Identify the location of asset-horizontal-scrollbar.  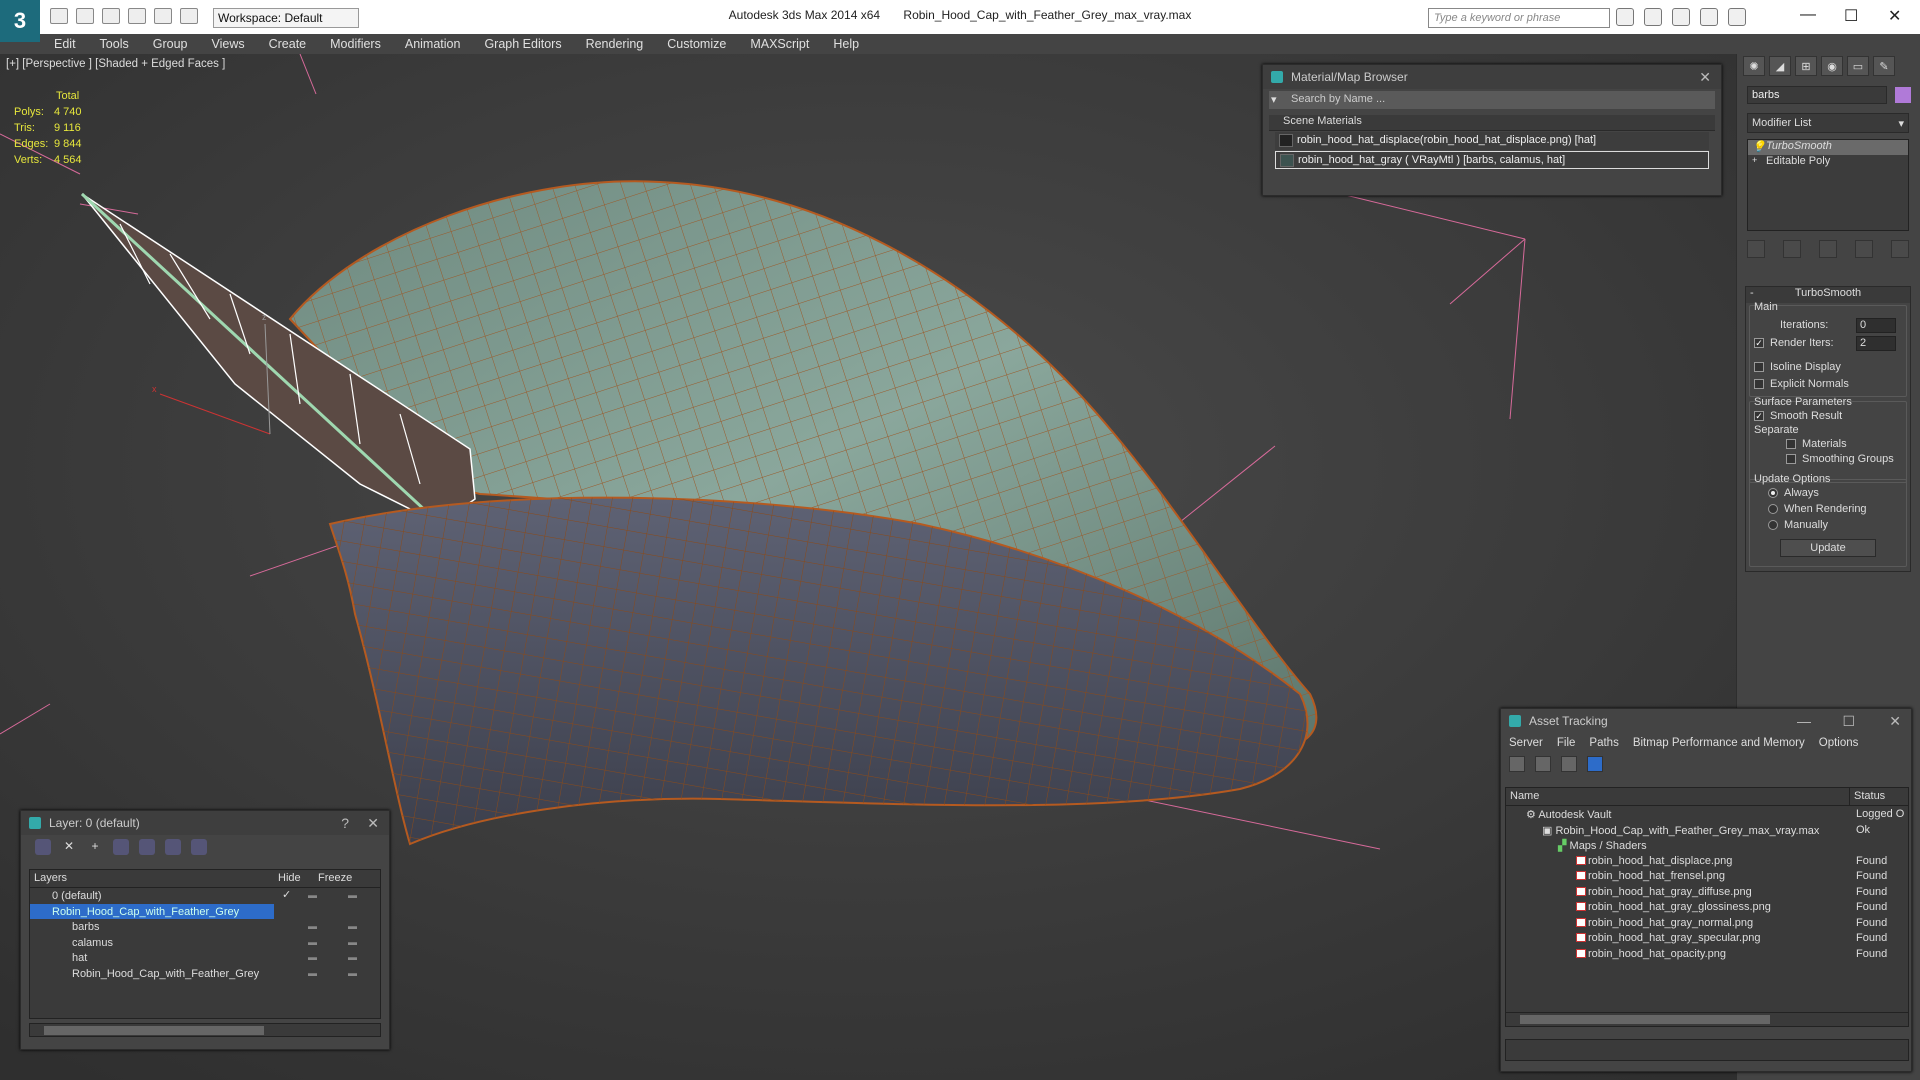
(1707, 1019).